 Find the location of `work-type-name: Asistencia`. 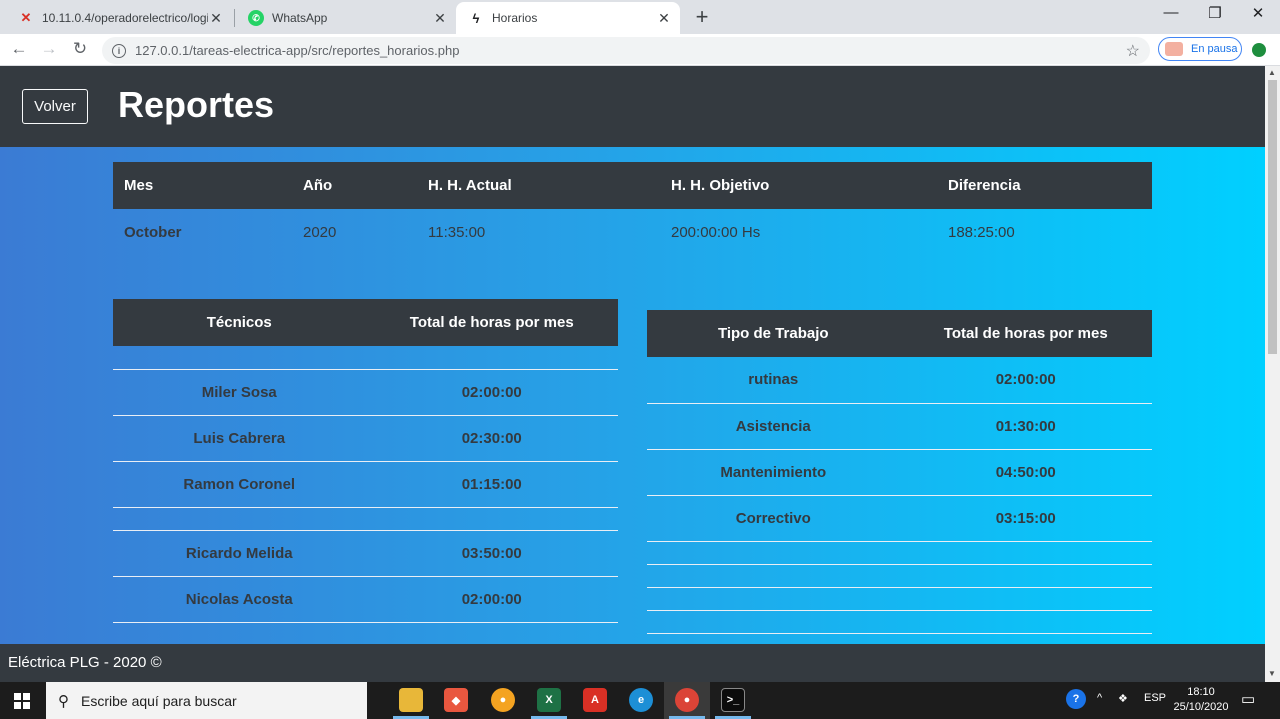

work-type-name: Asistencia is located at coordinates (773, 426).